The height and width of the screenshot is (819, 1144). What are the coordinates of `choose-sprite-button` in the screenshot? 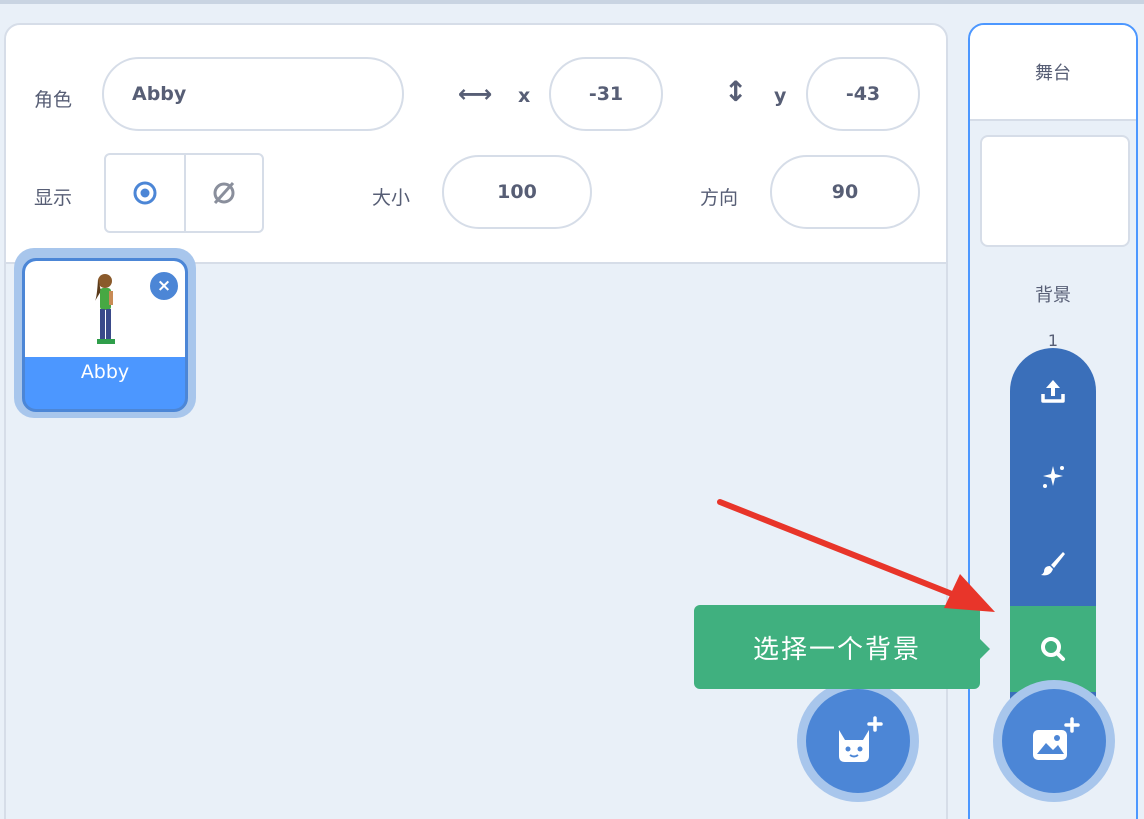 It's located at (858, 741).